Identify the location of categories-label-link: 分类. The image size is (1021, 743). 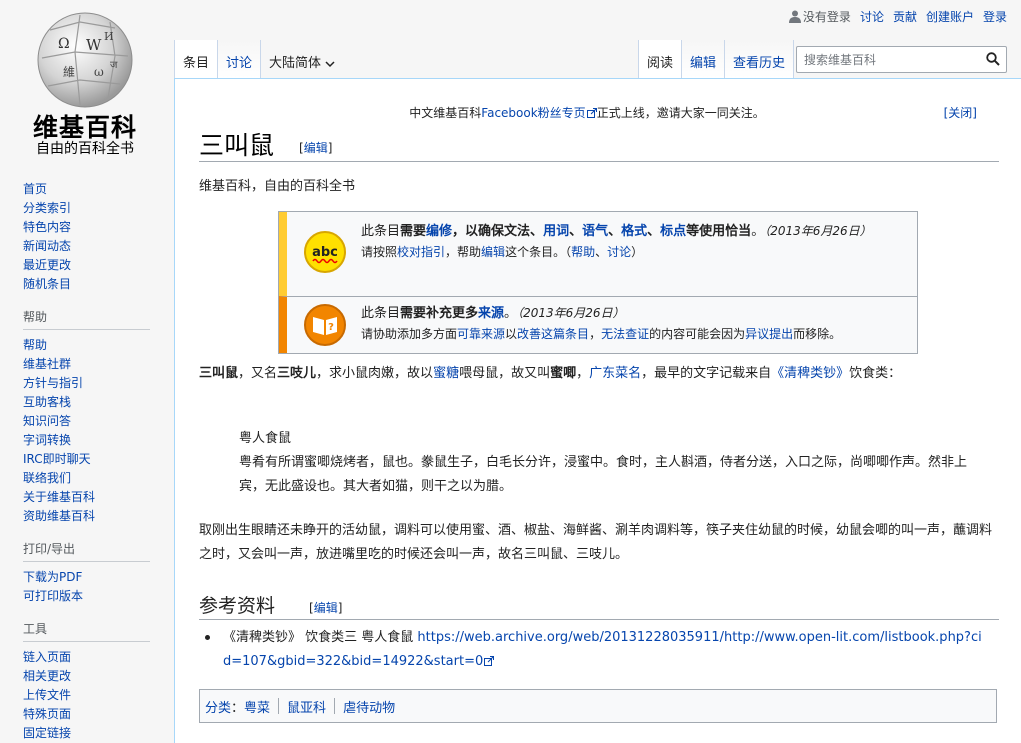
(218, 706).